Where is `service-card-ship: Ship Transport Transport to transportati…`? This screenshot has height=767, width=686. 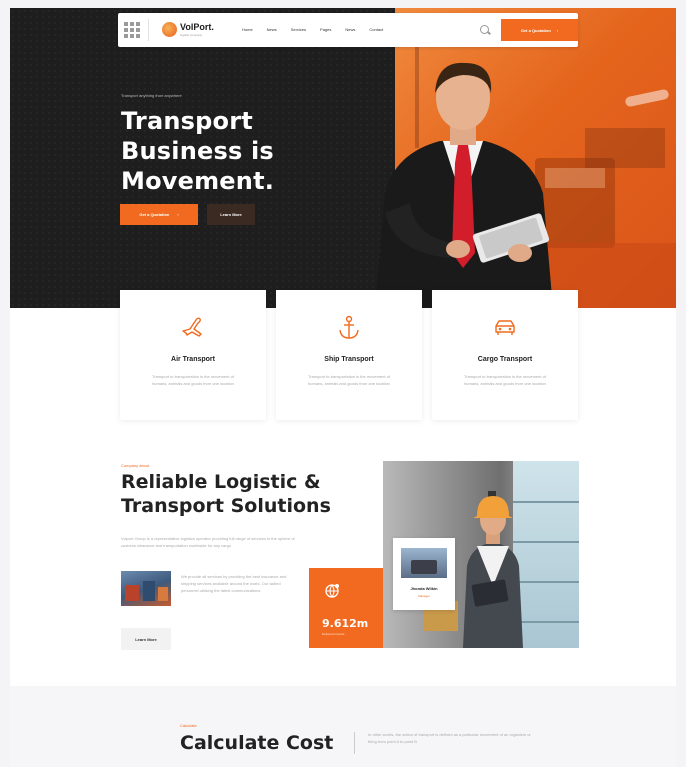 service-card-ship: Ship Transport Transport to transportati… is located at coordinates (349, 355).